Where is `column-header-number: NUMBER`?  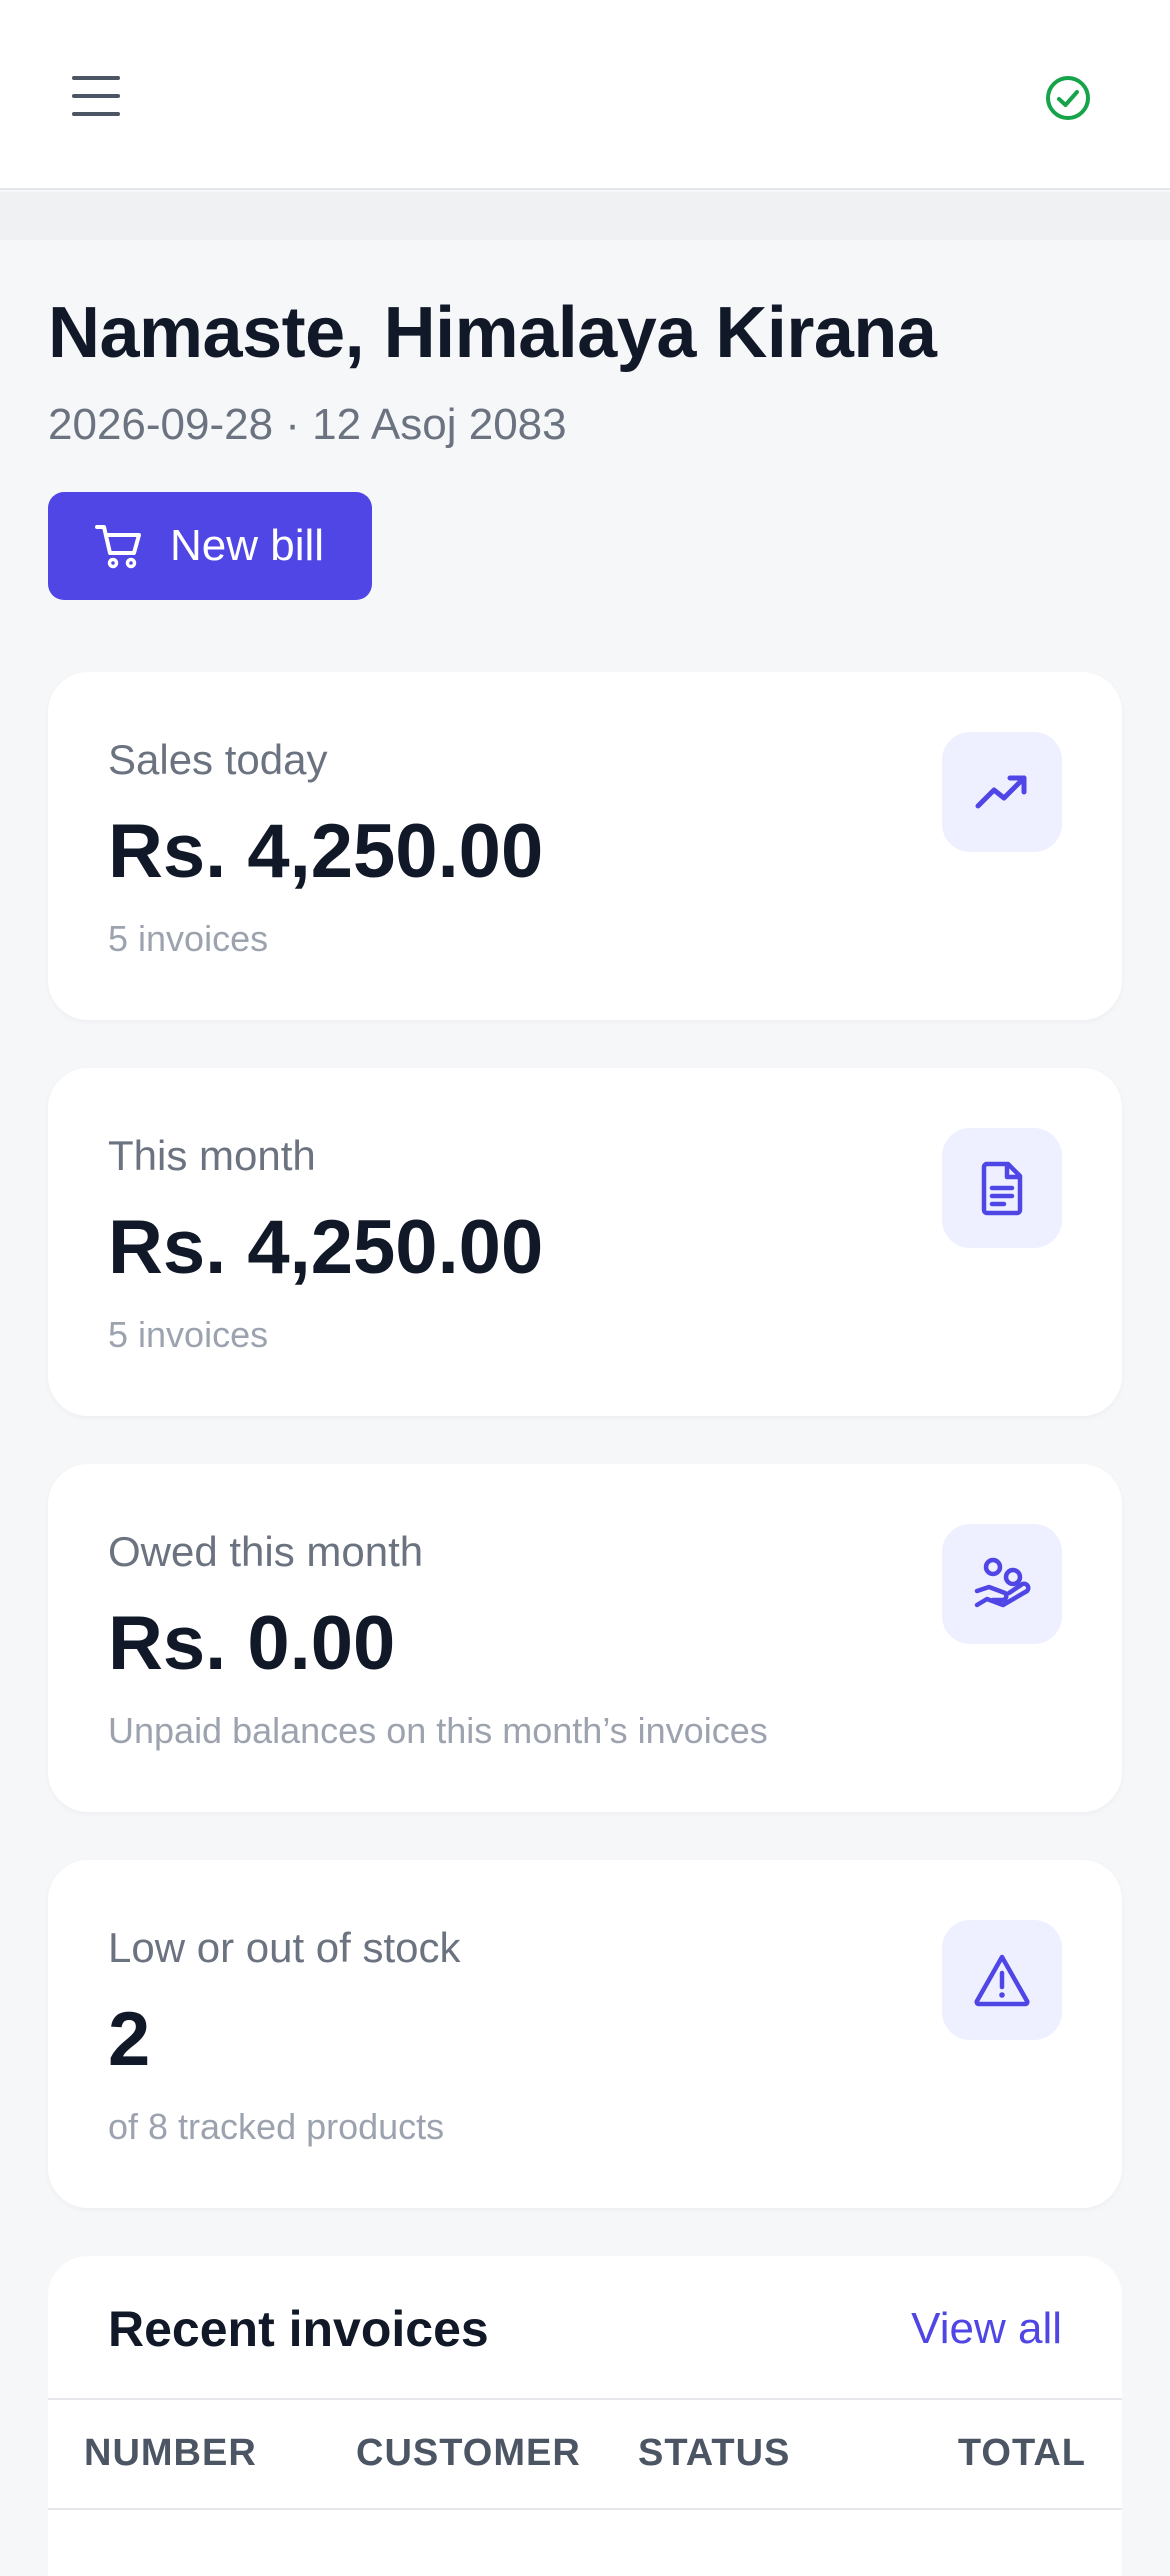
column-header-number: NUMBER is located at coordinates (170, 2453).